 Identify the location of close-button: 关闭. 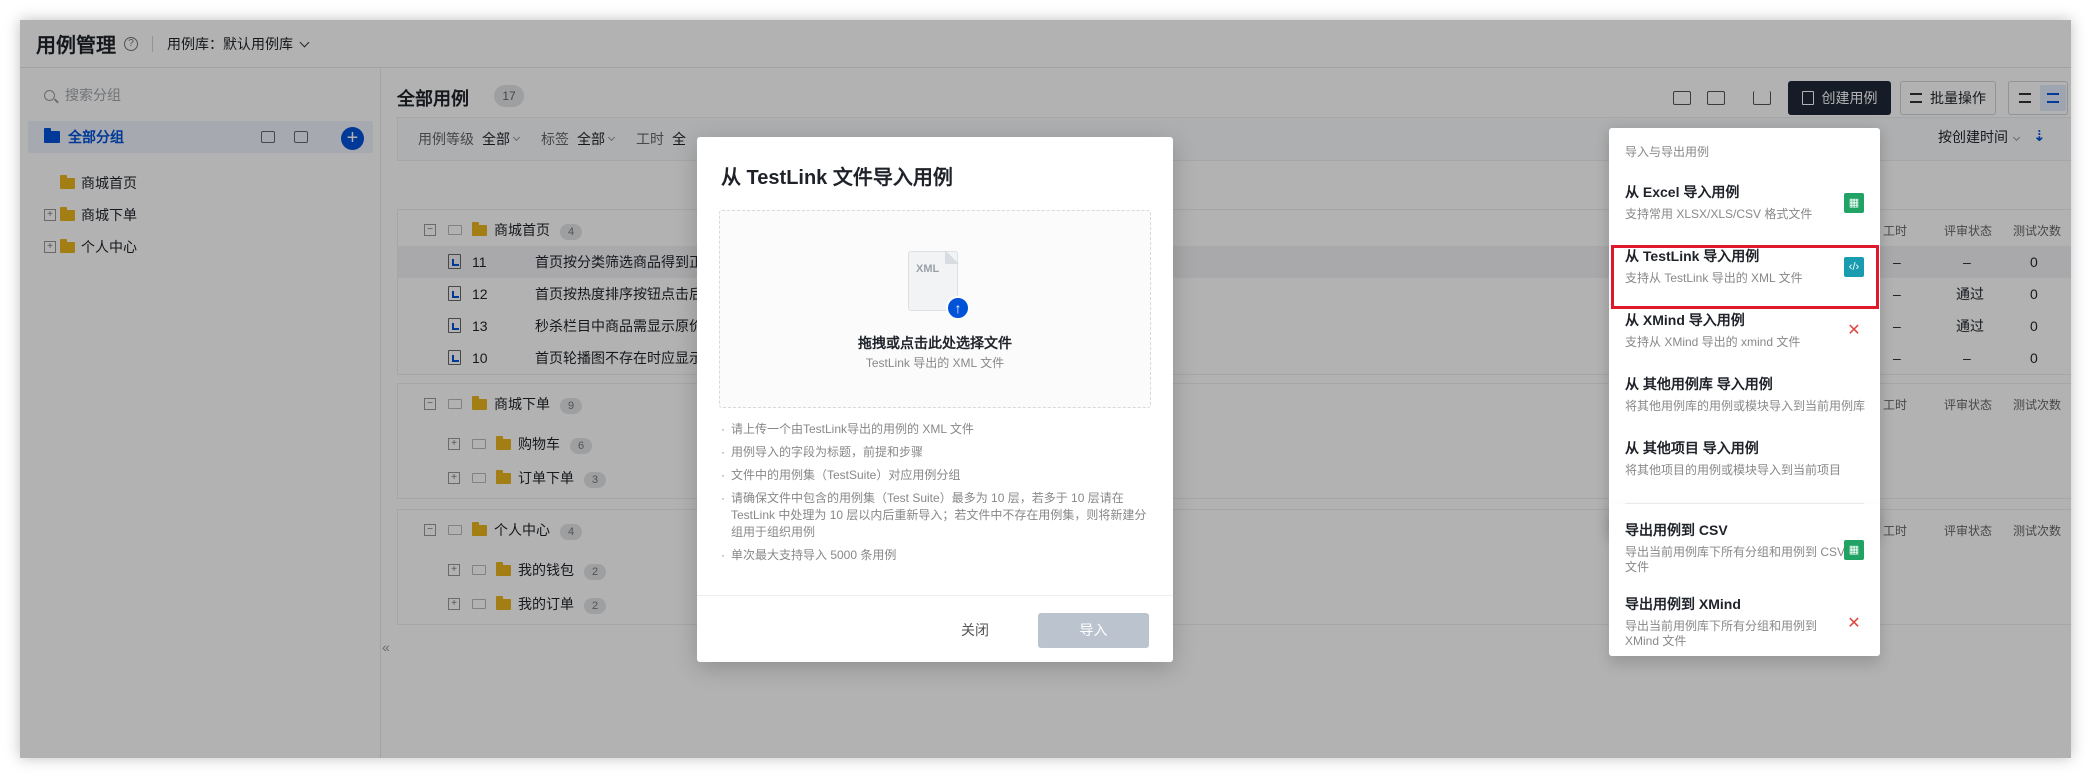
(975, 630).